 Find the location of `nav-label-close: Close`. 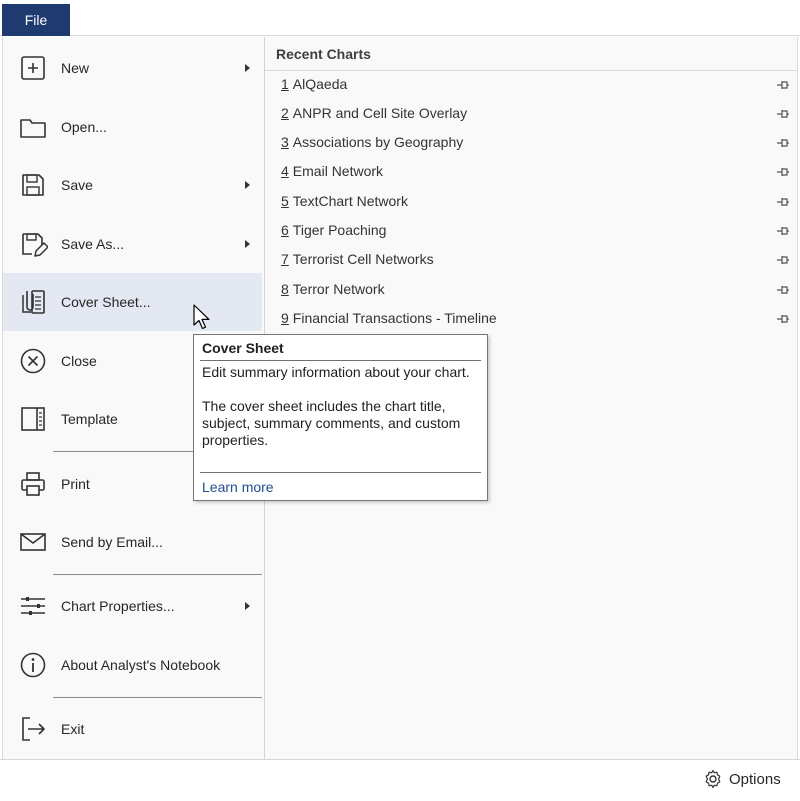

nav-label-close: Close is located at coordinates (79, 361).